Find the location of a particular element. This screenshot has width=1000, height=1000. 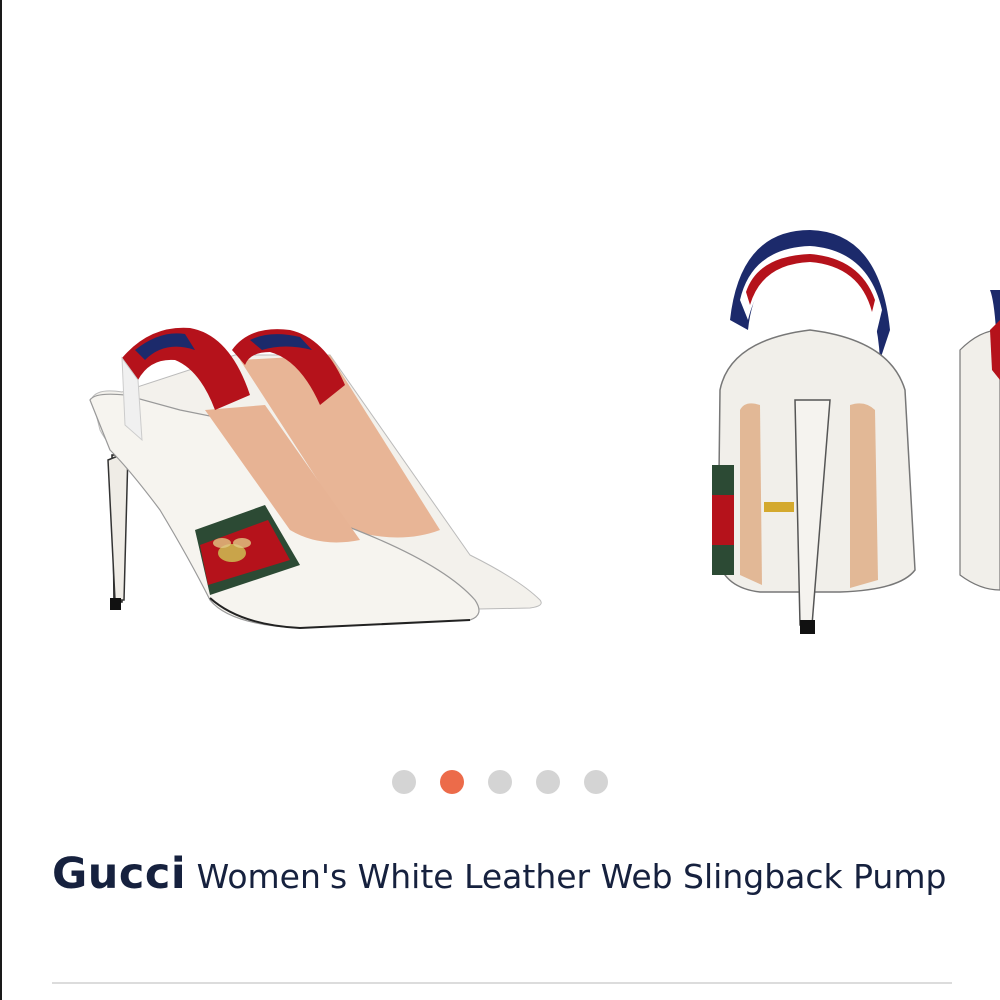

gallery-pagination is located at coordinates (500, 782).